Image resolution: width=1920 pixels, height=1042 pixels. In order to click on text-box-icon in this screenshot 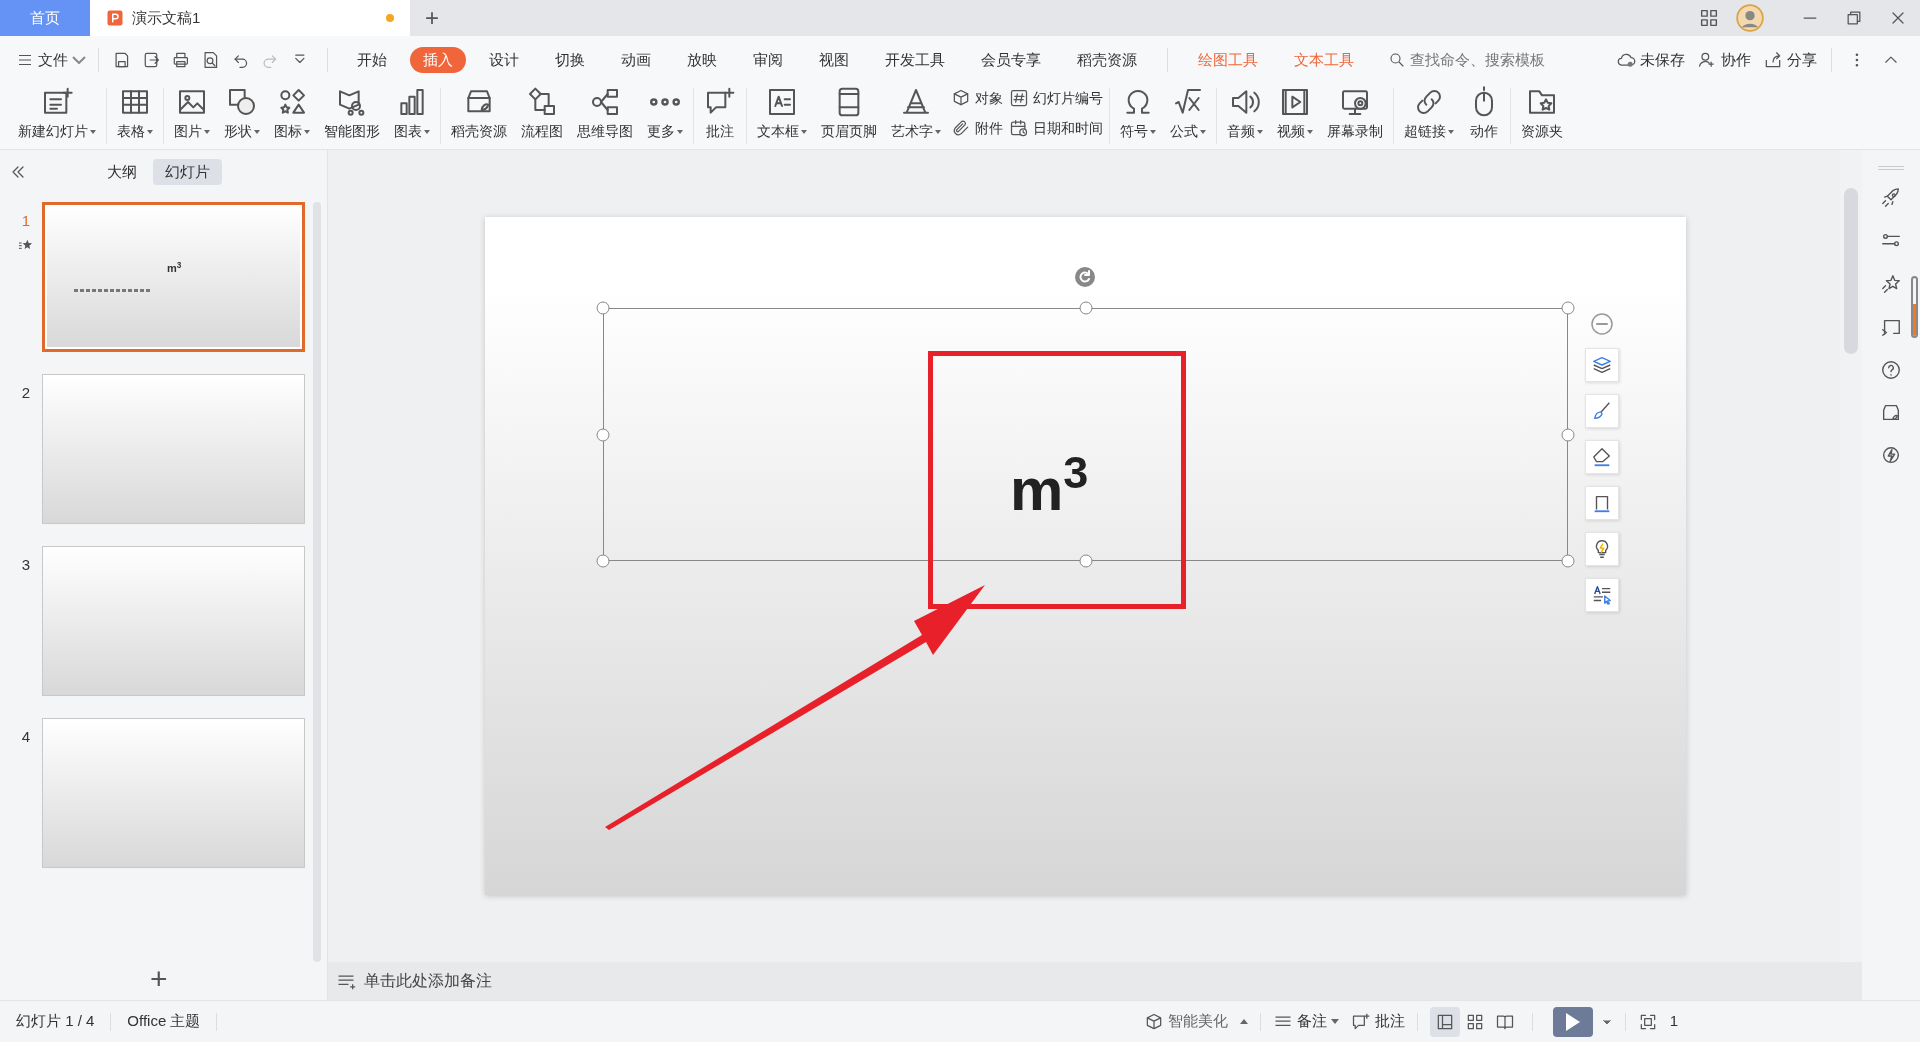, I will do `click(782, 102)`.